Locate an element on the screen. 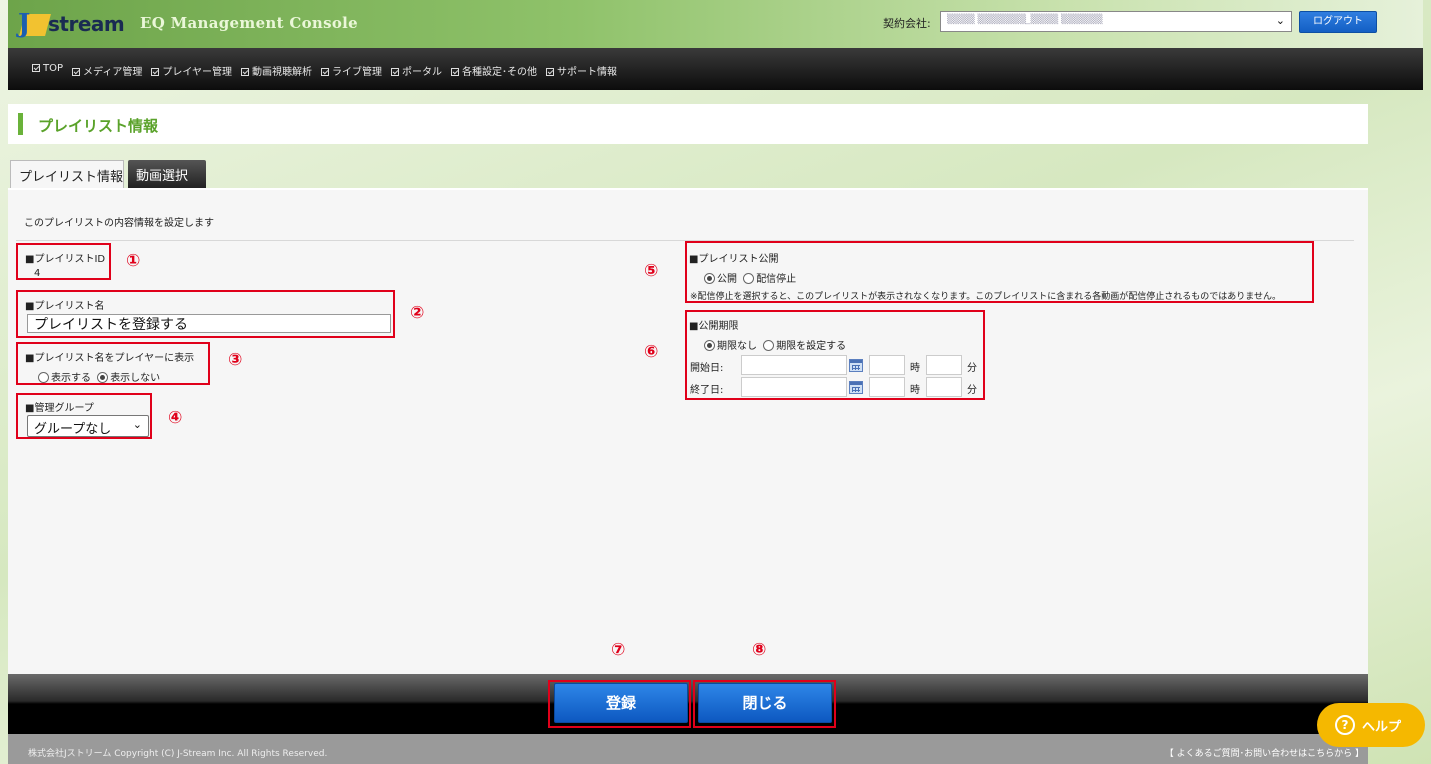 The image size is (1431, 764). nav-item-player: プレイヤー管理 is located at coordinates (191, 70).